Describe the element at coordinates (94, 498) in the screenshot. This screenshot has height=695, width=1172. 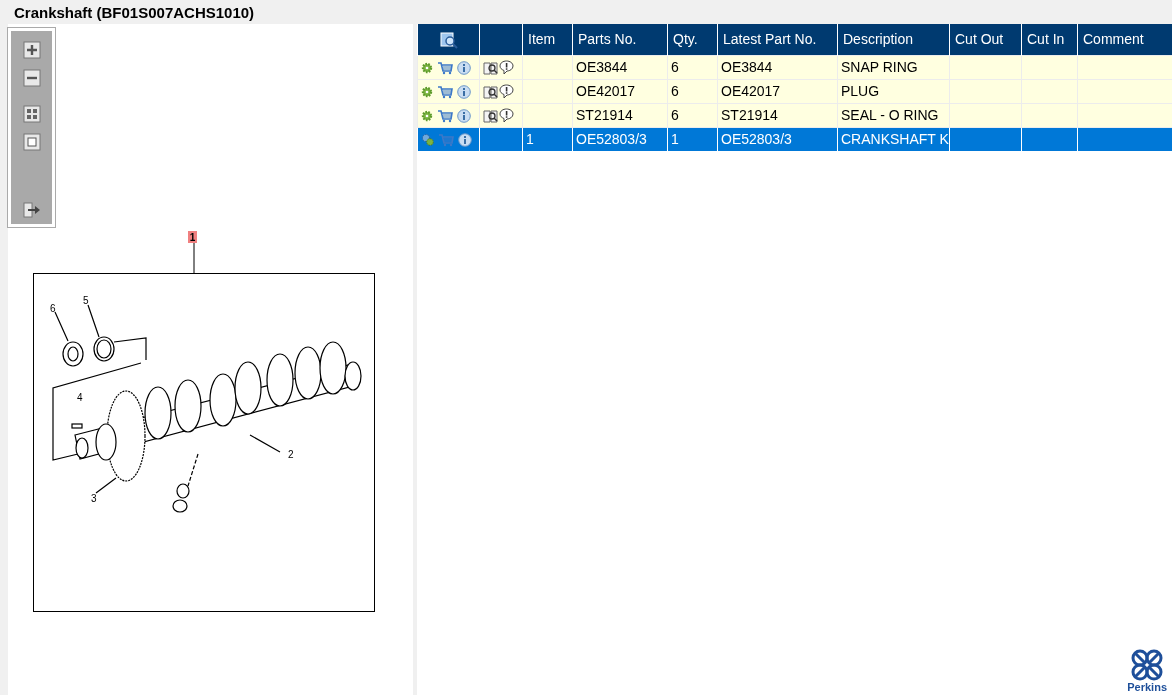
I see `callout-number: 3` at that location.